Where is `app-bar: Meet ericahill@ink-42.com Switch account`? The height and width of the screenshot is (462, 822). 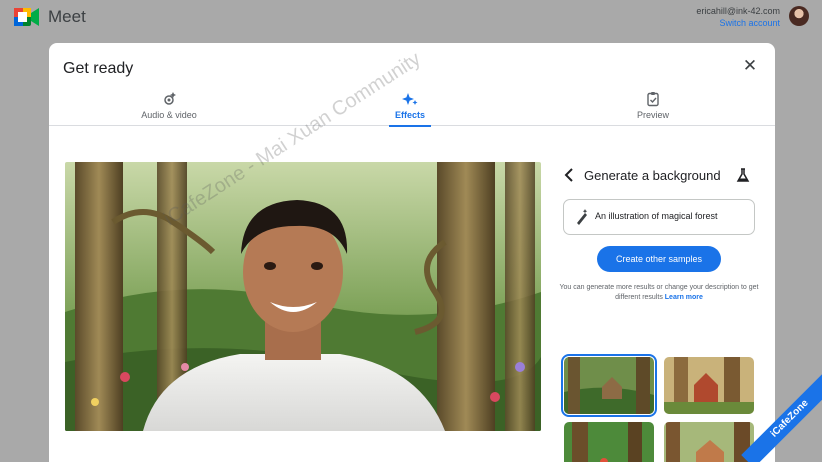 app-bar: Meet ericahill@ink-42.com Switch account is located at coordinates (411, 18).